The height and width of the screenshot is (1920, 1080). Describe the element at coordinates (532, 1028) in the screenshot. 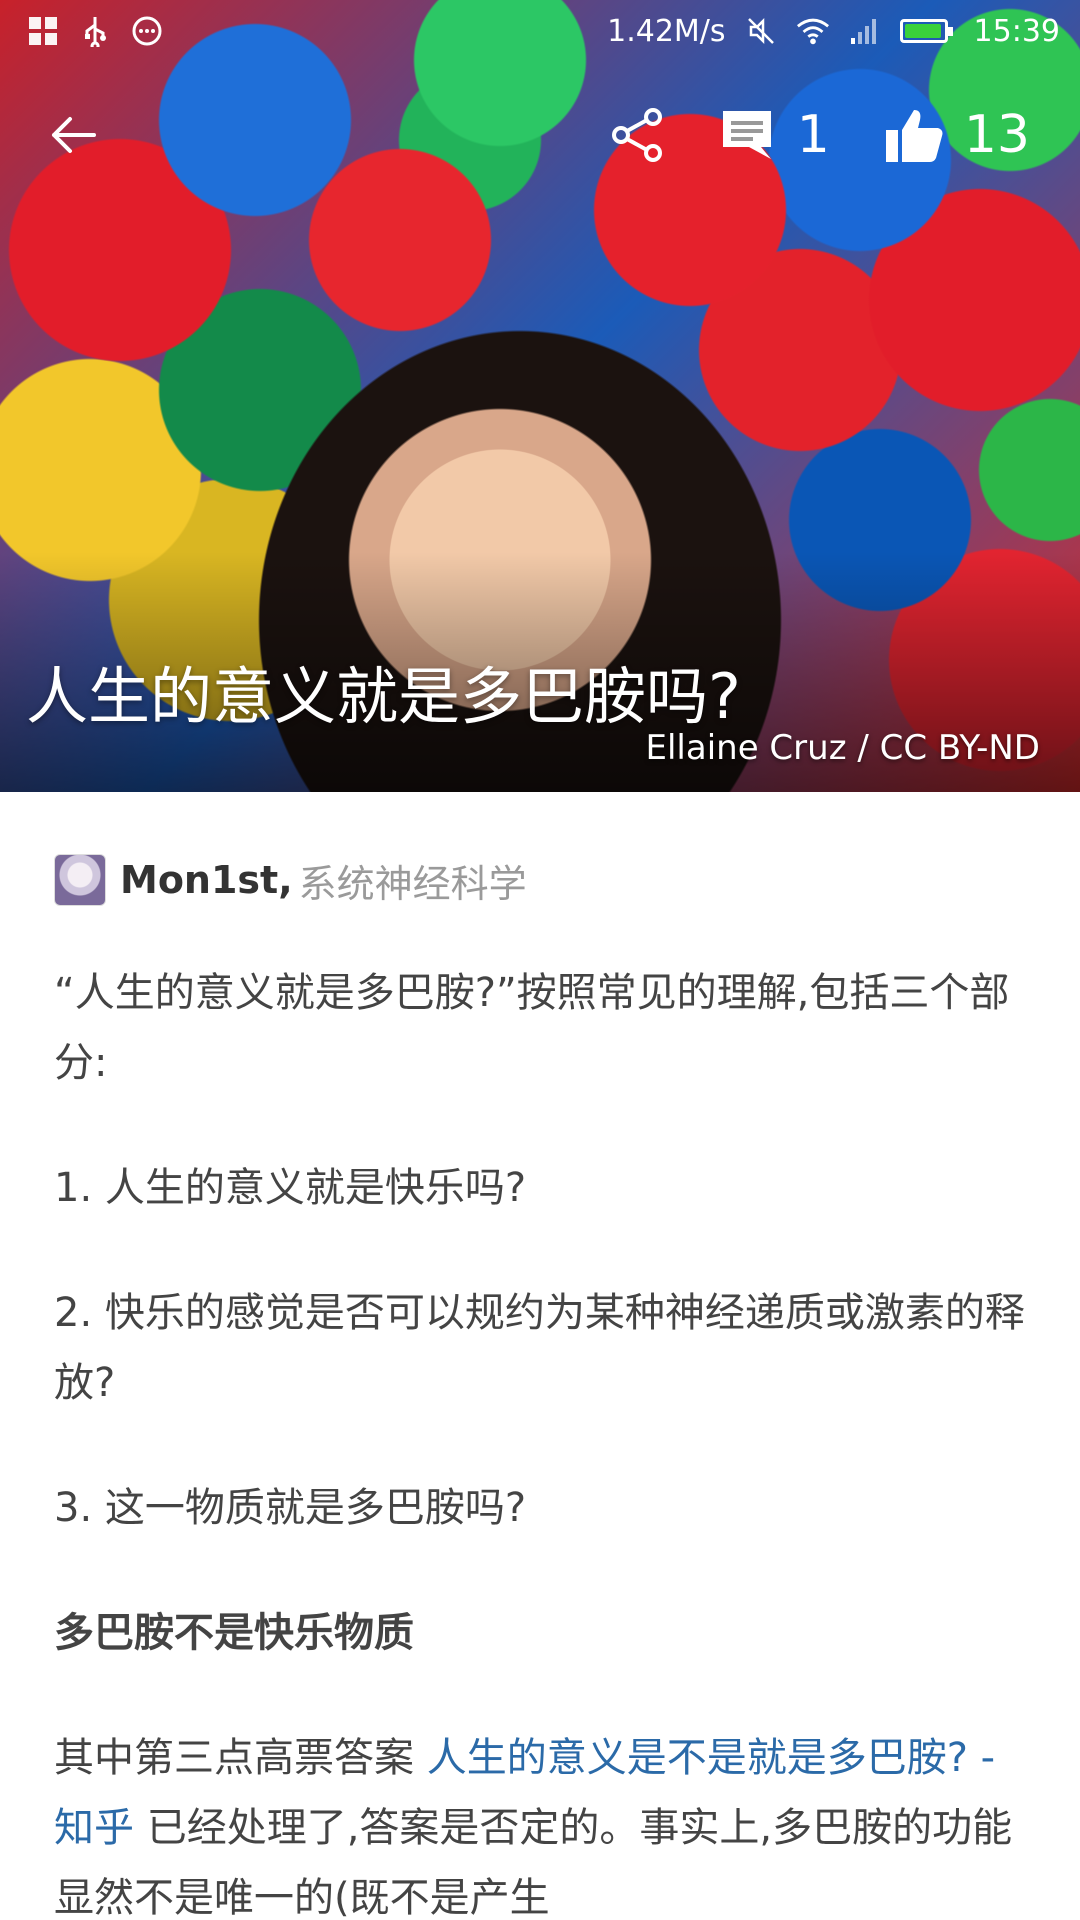

I see `paragraph: “人生的意义就是多巴胺?”按照常见的理解,包括三个部分:` at that location.